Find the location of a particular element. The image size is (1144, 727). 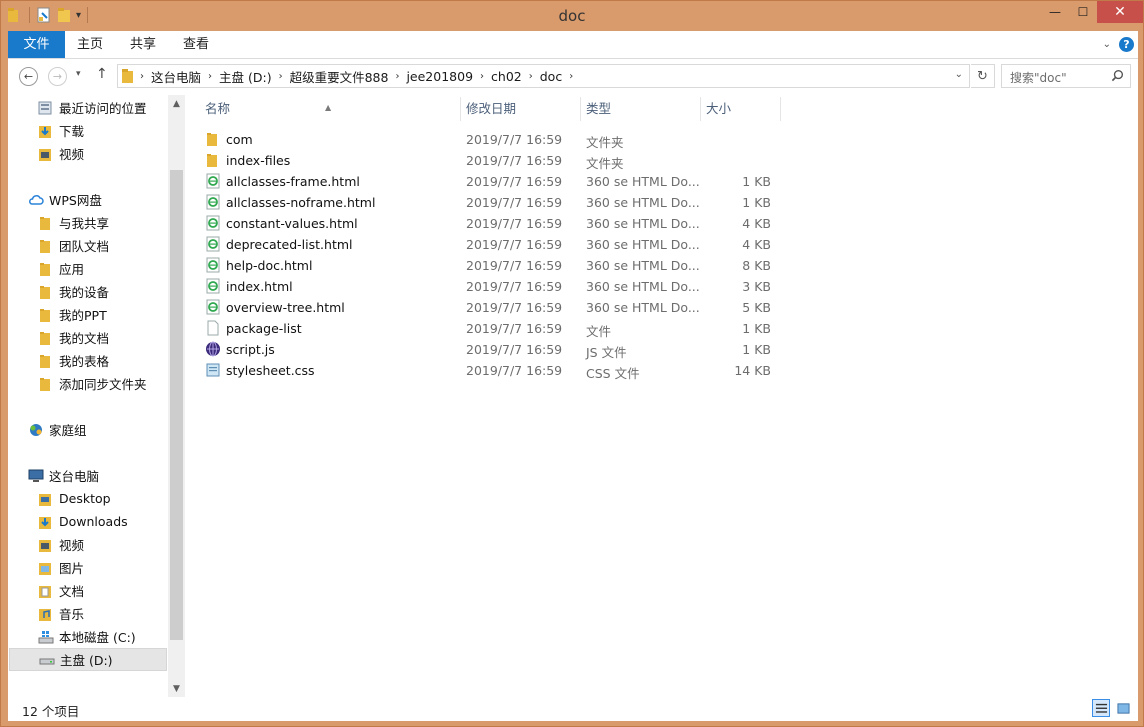

file-row: script.js 2019/7/7 16:59 JS 文件 1 KB is located at coordinates (495, 349).